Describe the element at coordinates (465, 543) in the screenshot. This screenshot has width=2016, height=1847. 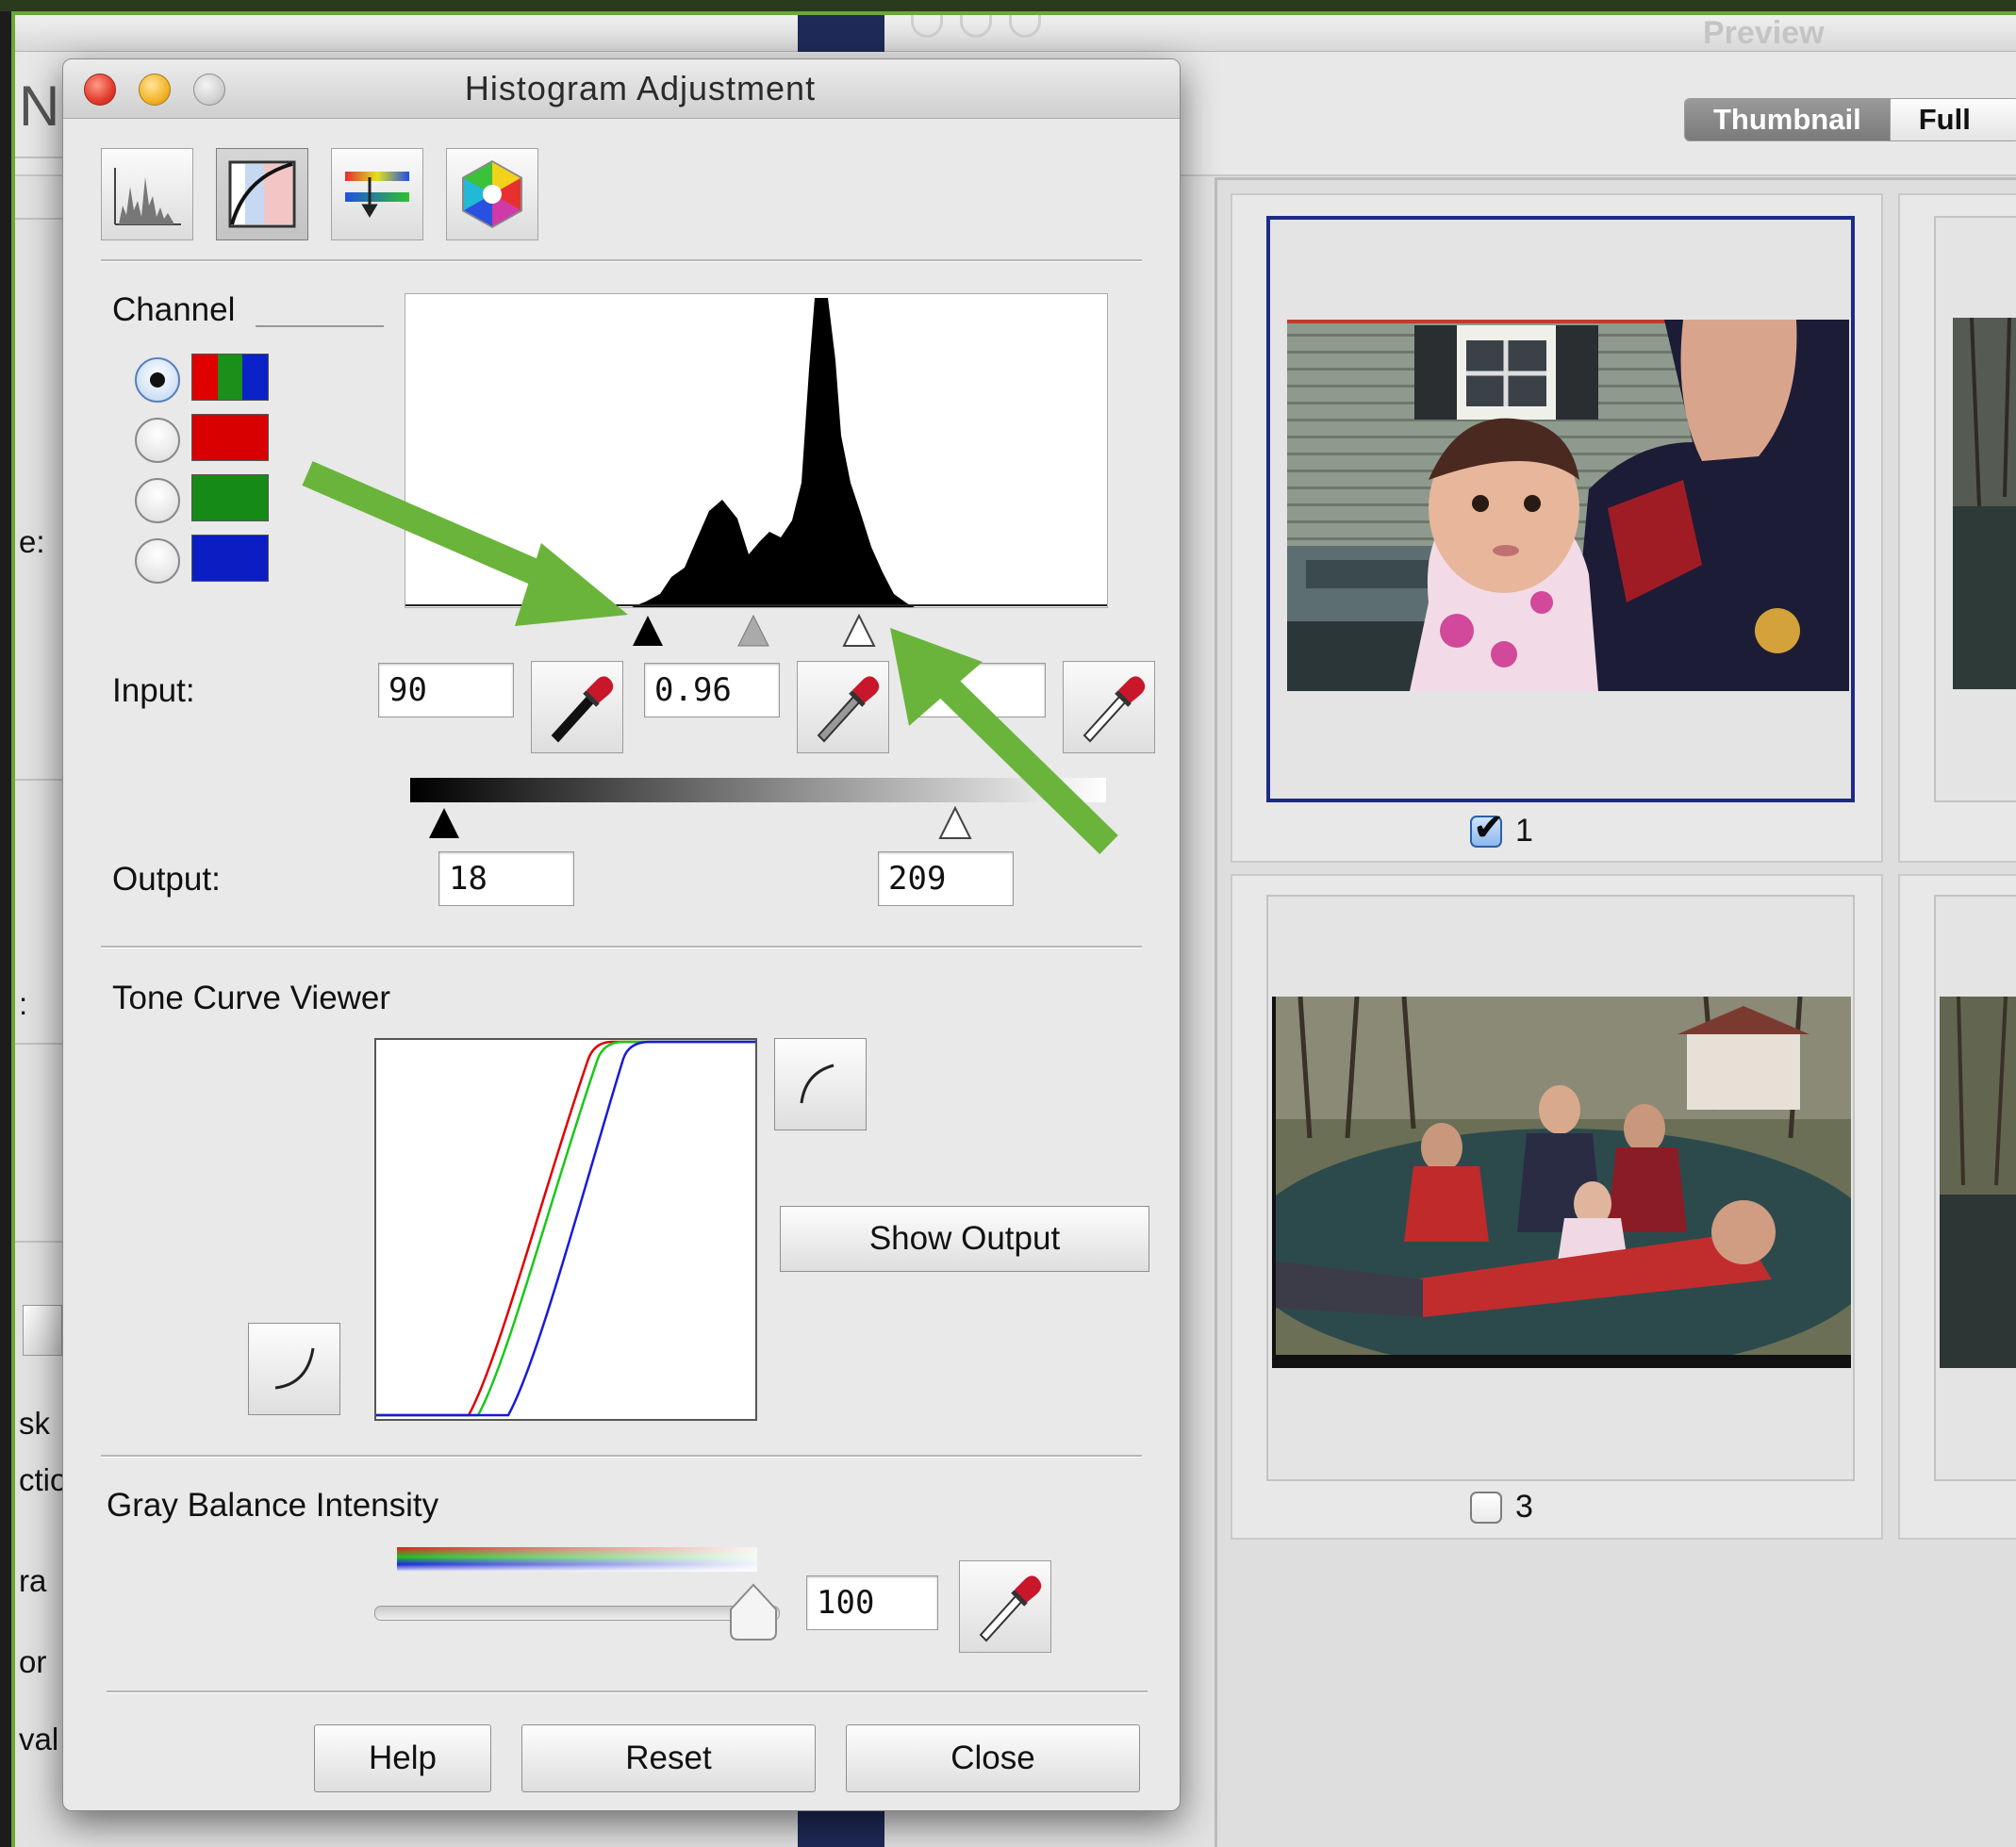
I see `arrow-to-black-point` at that location.